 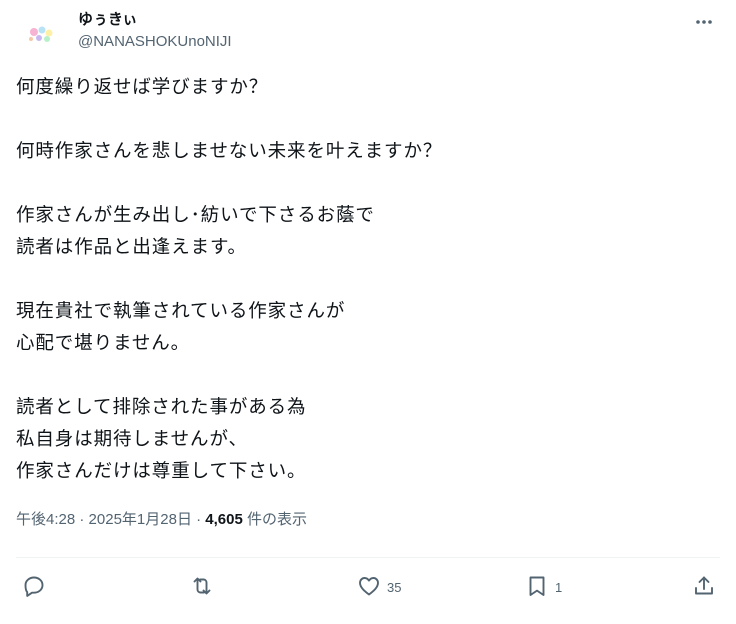 What do you see at coordinates (155, 42) in the screenshot?
I see `user-handle: @NANASHOKUnoNIJI` at bounding box center [155, 42].